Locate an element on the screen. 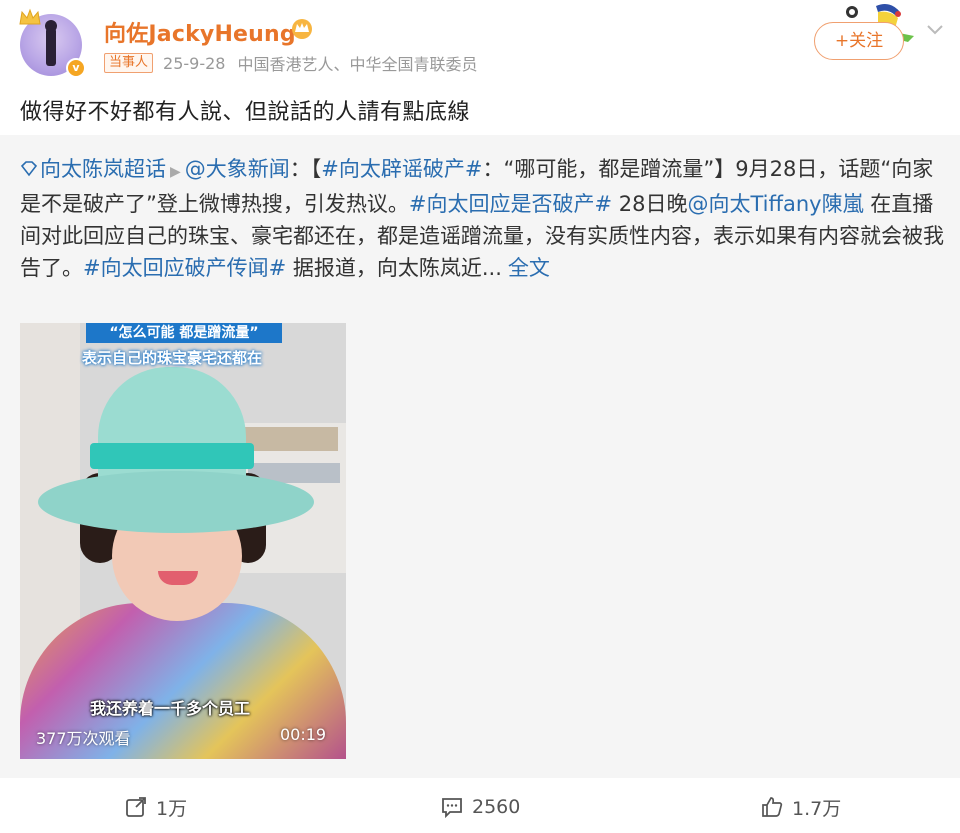 This screenshot has height=833, width=960. verified-icon: v is located at coordinates (76, 68).